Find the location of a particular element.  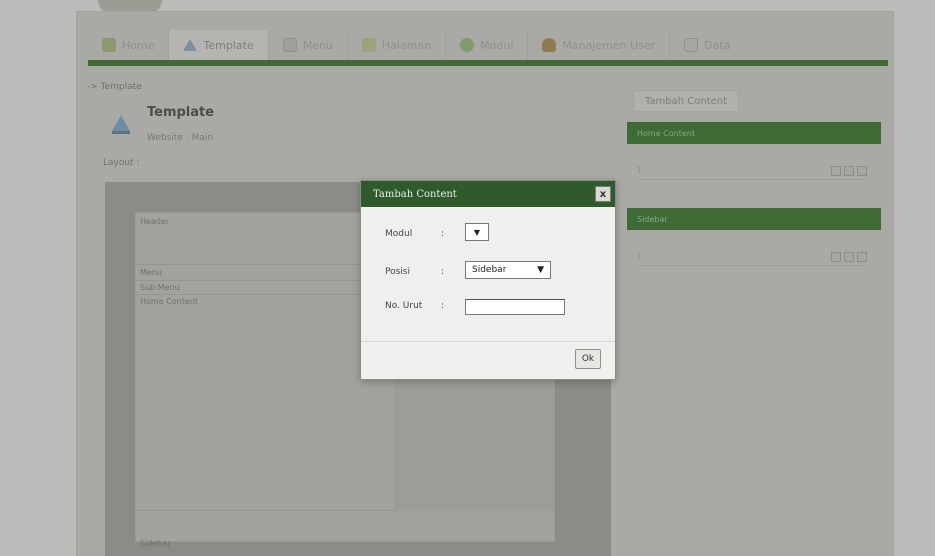

section-sidebar-label: Sidebar is located at coordinates (652, 219).